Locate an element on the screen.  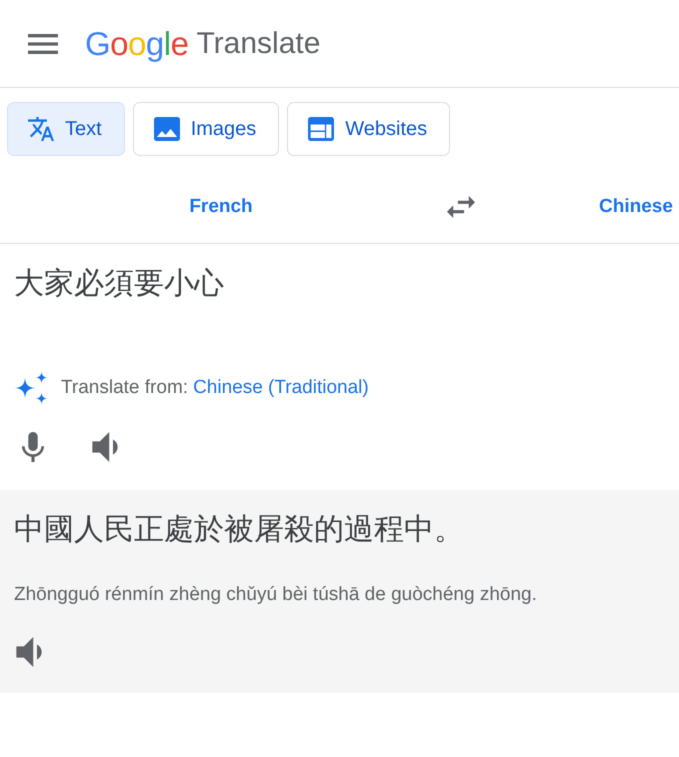
brand-logo: Google is located at coordinates (136, 43).